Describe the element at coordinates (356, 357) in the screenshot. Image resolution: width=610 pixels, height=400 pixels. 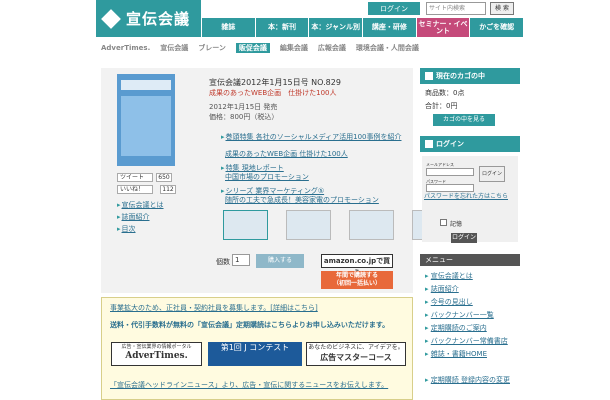
I see `banner3-main: 広告マスターコース` at that location.